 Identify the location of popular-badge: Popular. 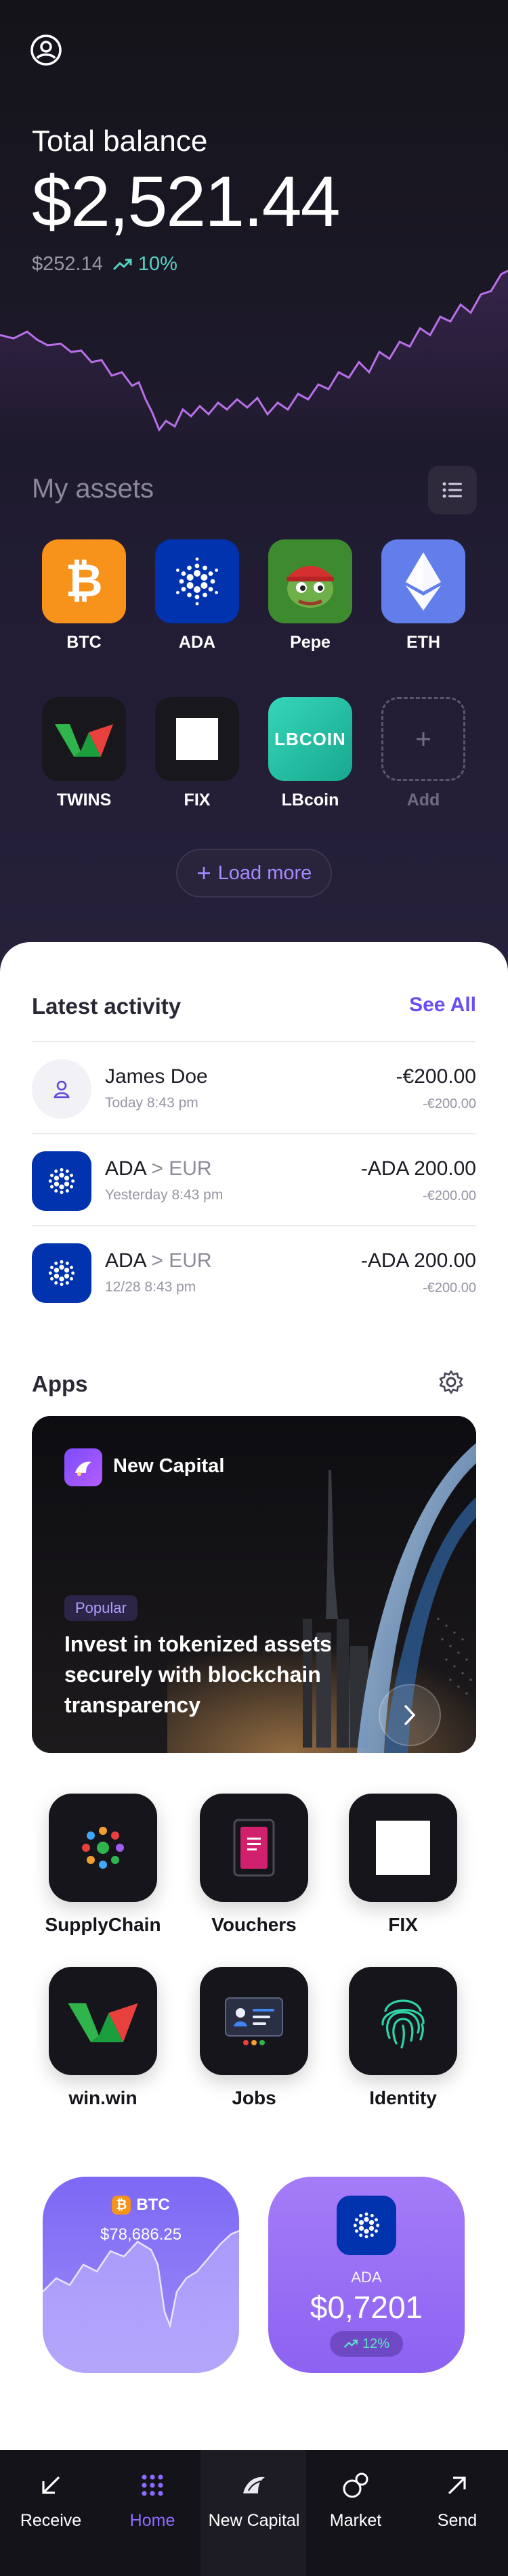
(100, 1608).